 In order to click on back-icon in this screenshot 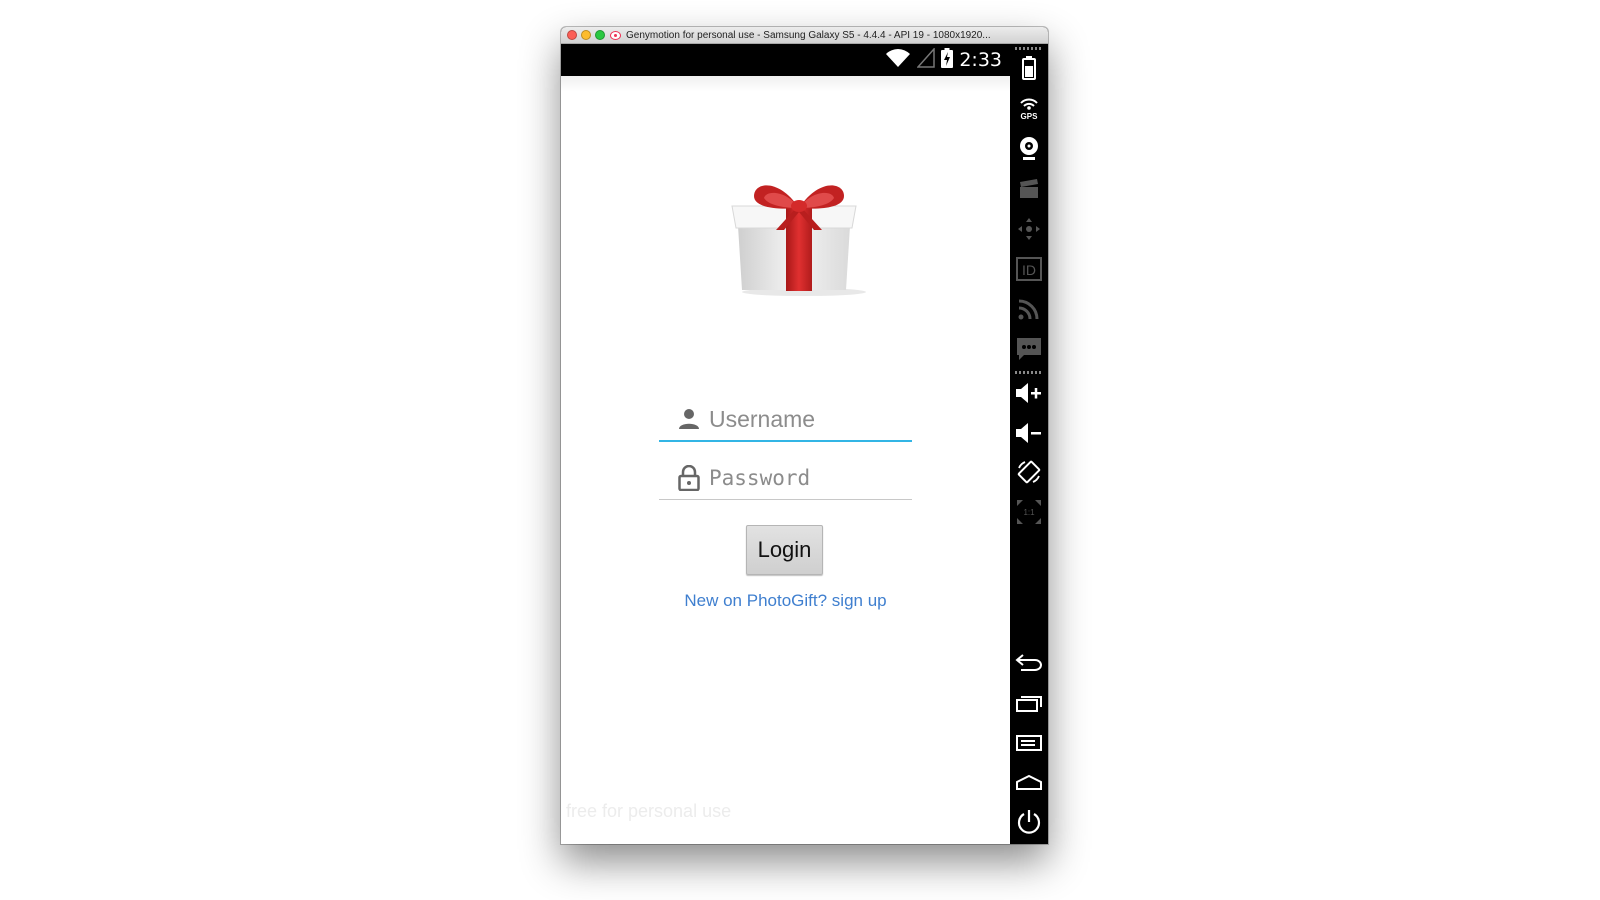, I will do `click(1029, 663)`.